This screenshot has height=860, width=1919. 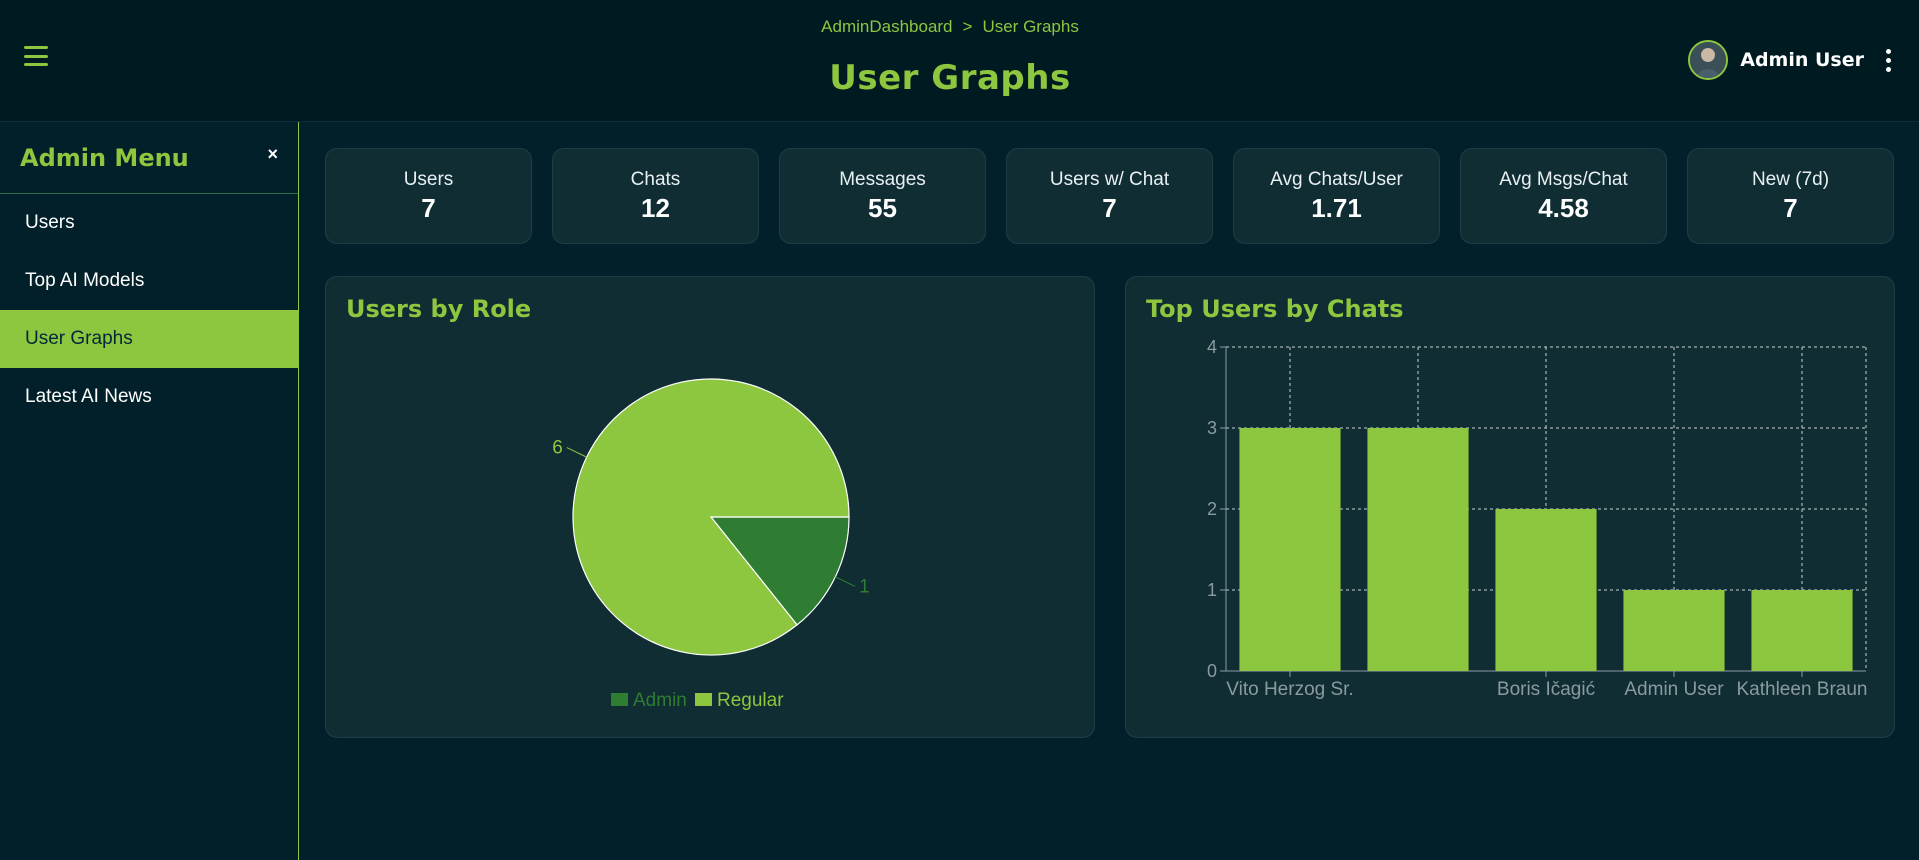 What do you see at coordinates (1885, 60) in the screenshot?
I see `more-vertical-icon` at bounding box center [1885, 60].